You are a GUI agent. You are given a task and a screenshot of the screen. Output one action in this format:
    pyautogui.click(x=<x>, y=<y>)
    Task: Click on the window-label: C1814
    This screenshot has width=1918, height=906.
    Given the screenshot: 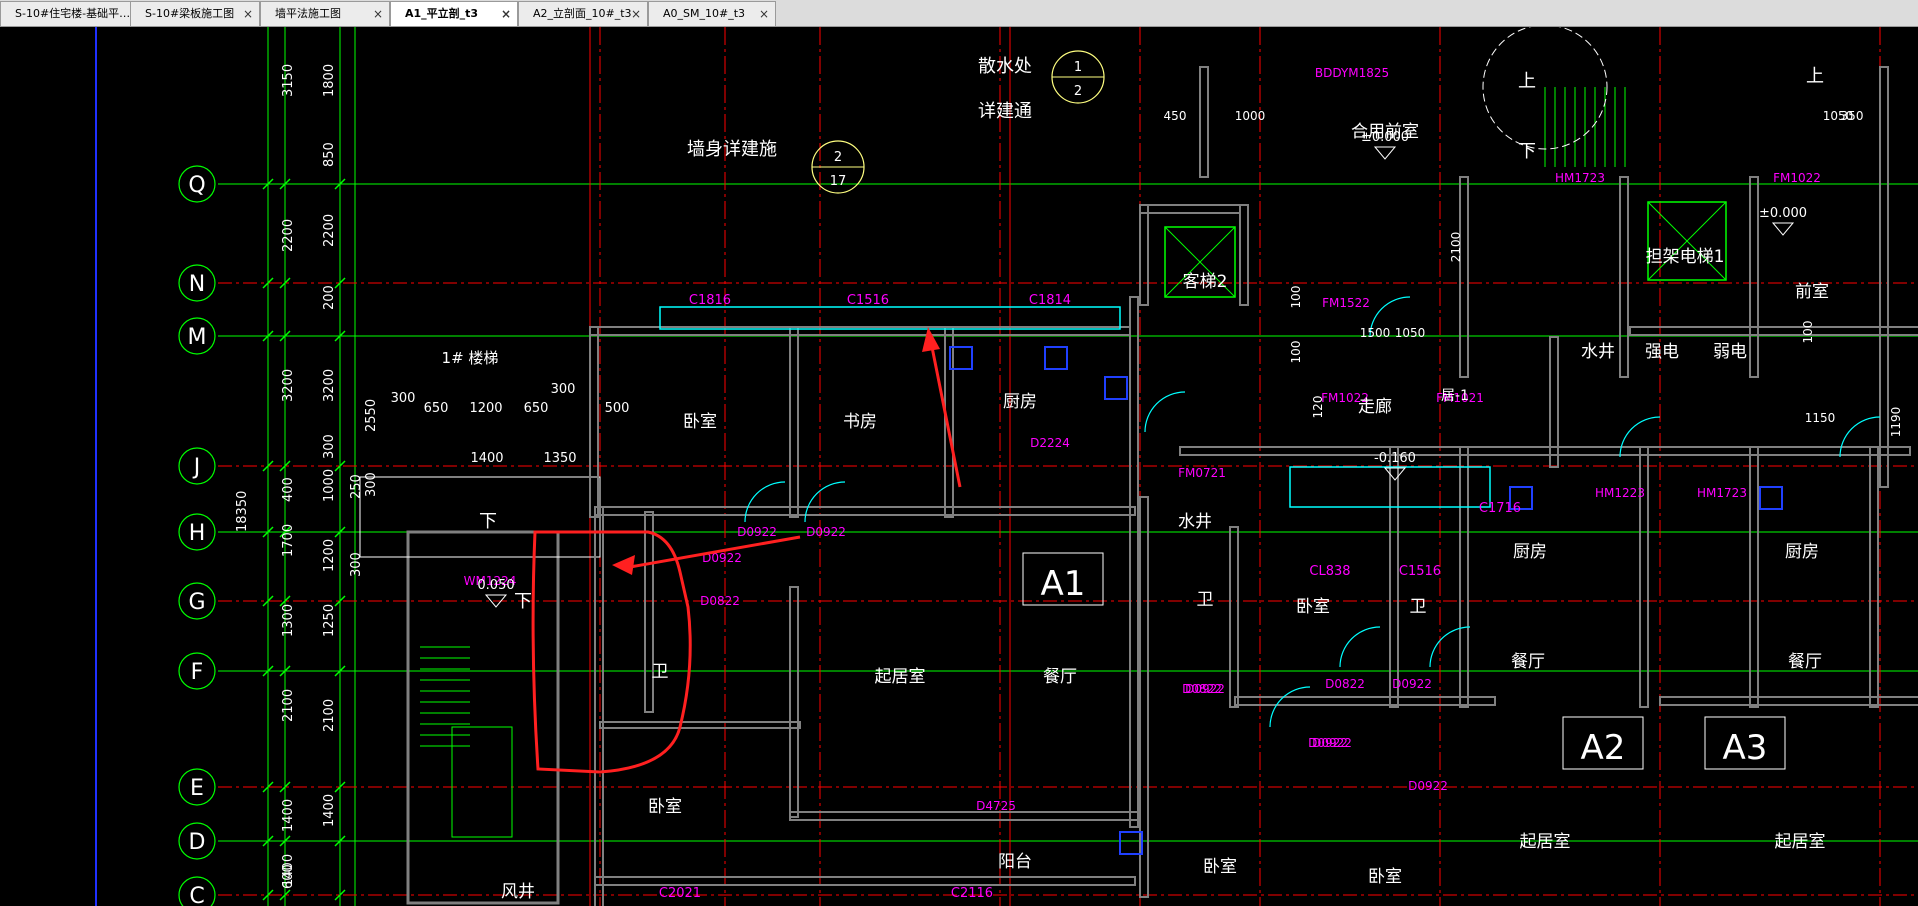 What is the action you would take?
    pyautogui.click(x=1050, y=300)
    